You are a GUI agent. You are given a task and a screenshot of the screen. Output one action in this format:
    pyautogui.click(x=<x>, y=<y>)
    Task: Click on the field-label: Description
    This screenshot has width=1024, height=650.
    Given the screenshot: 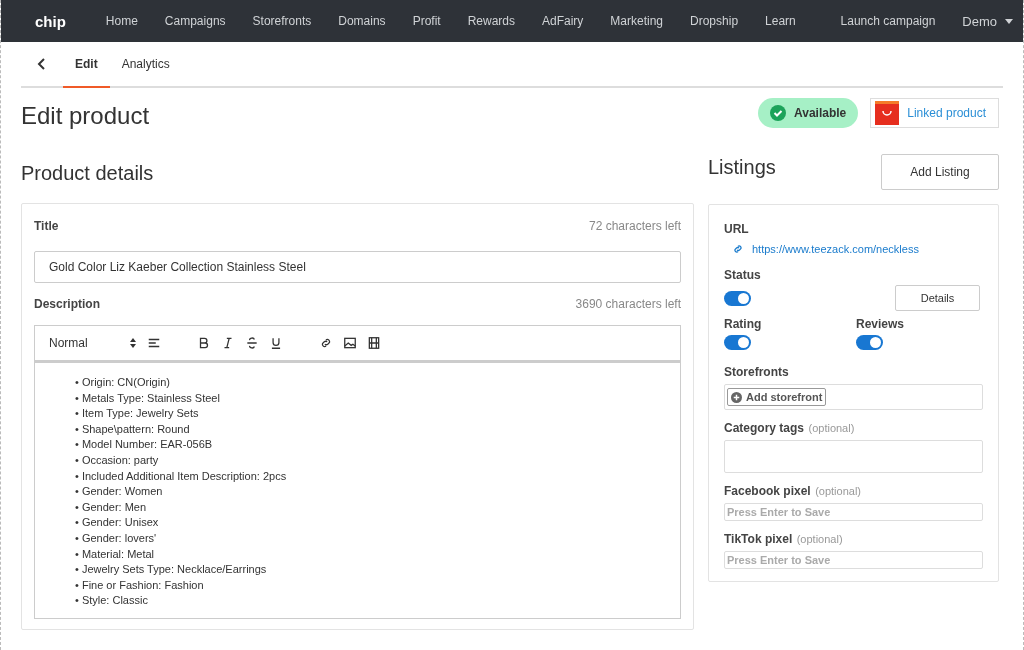 What is the action you would take?
    pyautogui.click(x=67, y=304)
    